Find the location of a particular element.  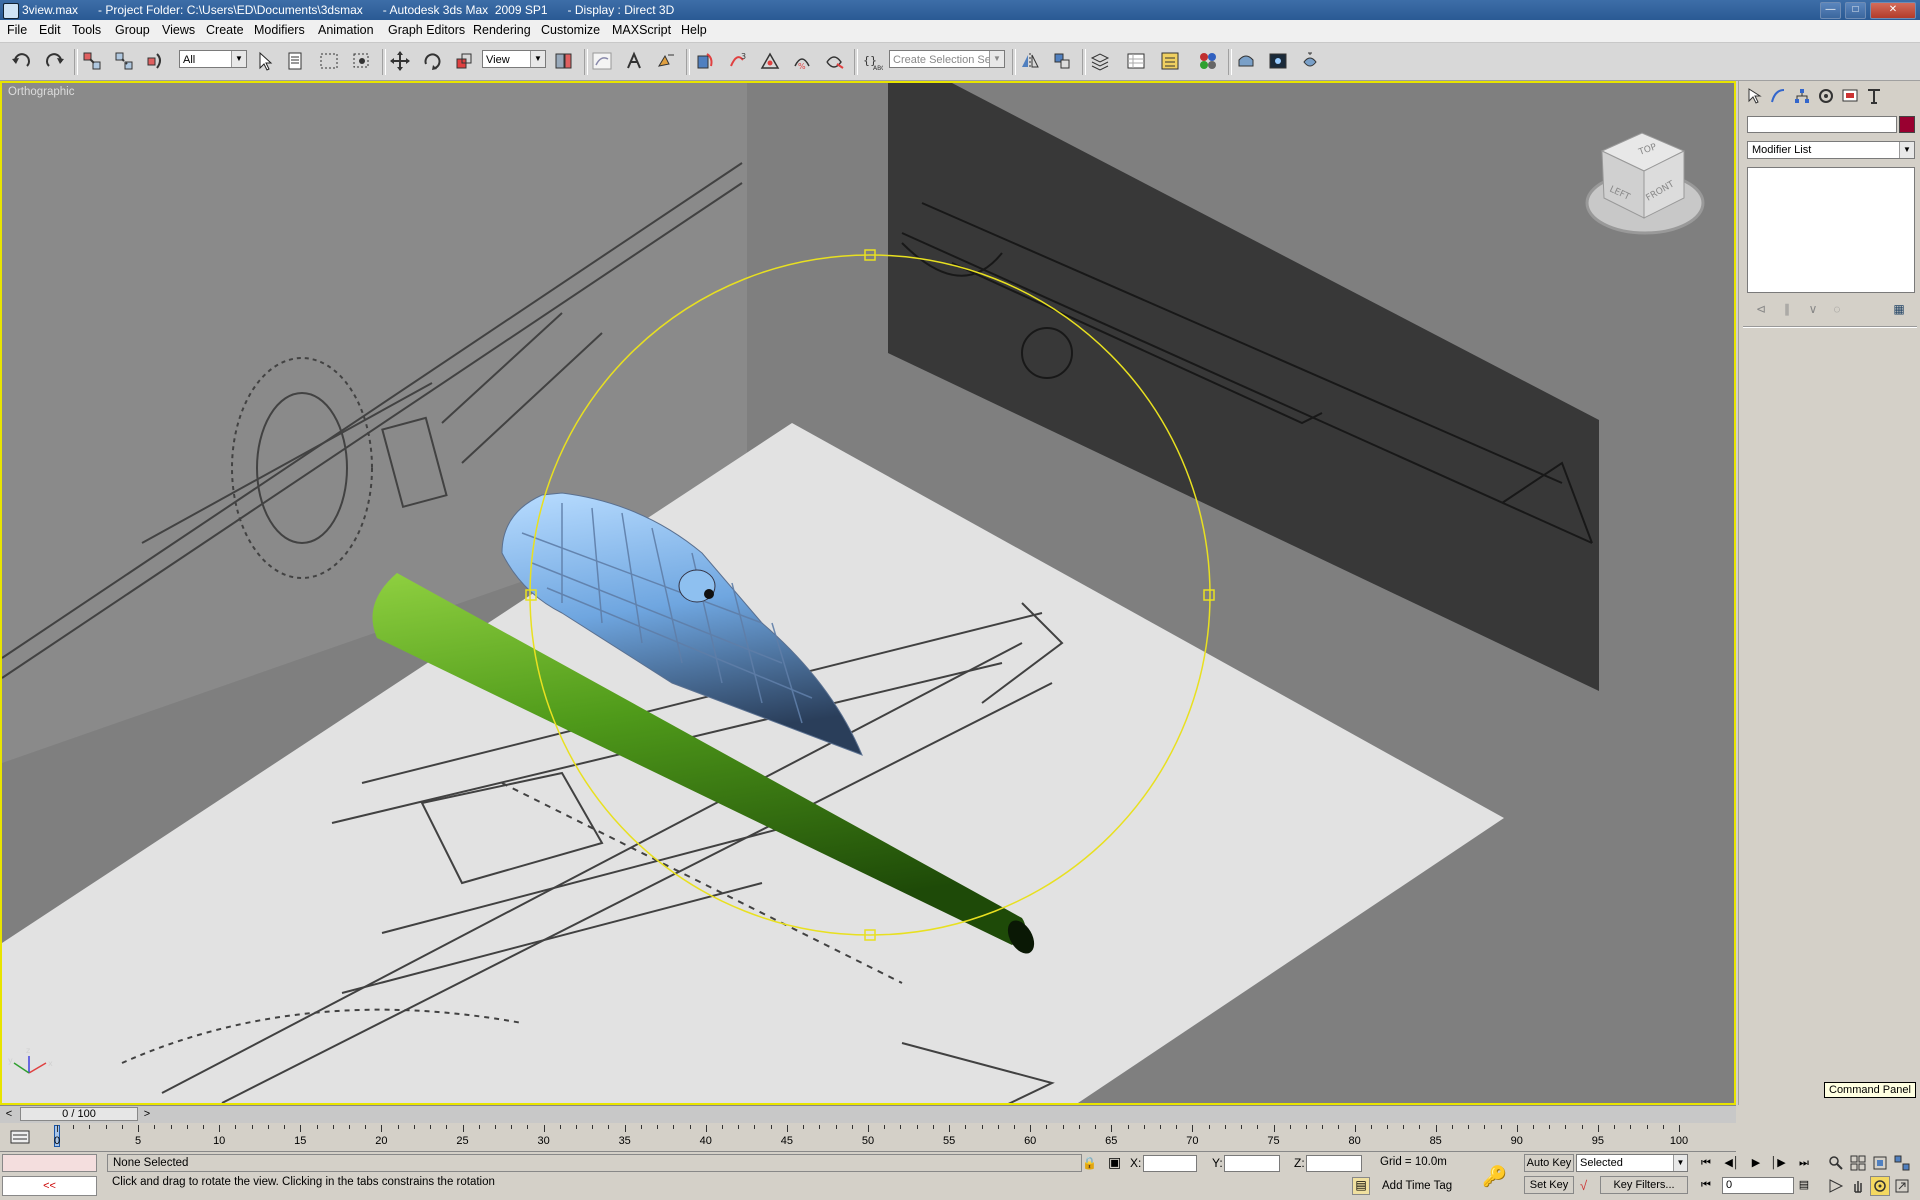

time-slider-thumb: 0 / 100 is located at coordinates (79, 1114).